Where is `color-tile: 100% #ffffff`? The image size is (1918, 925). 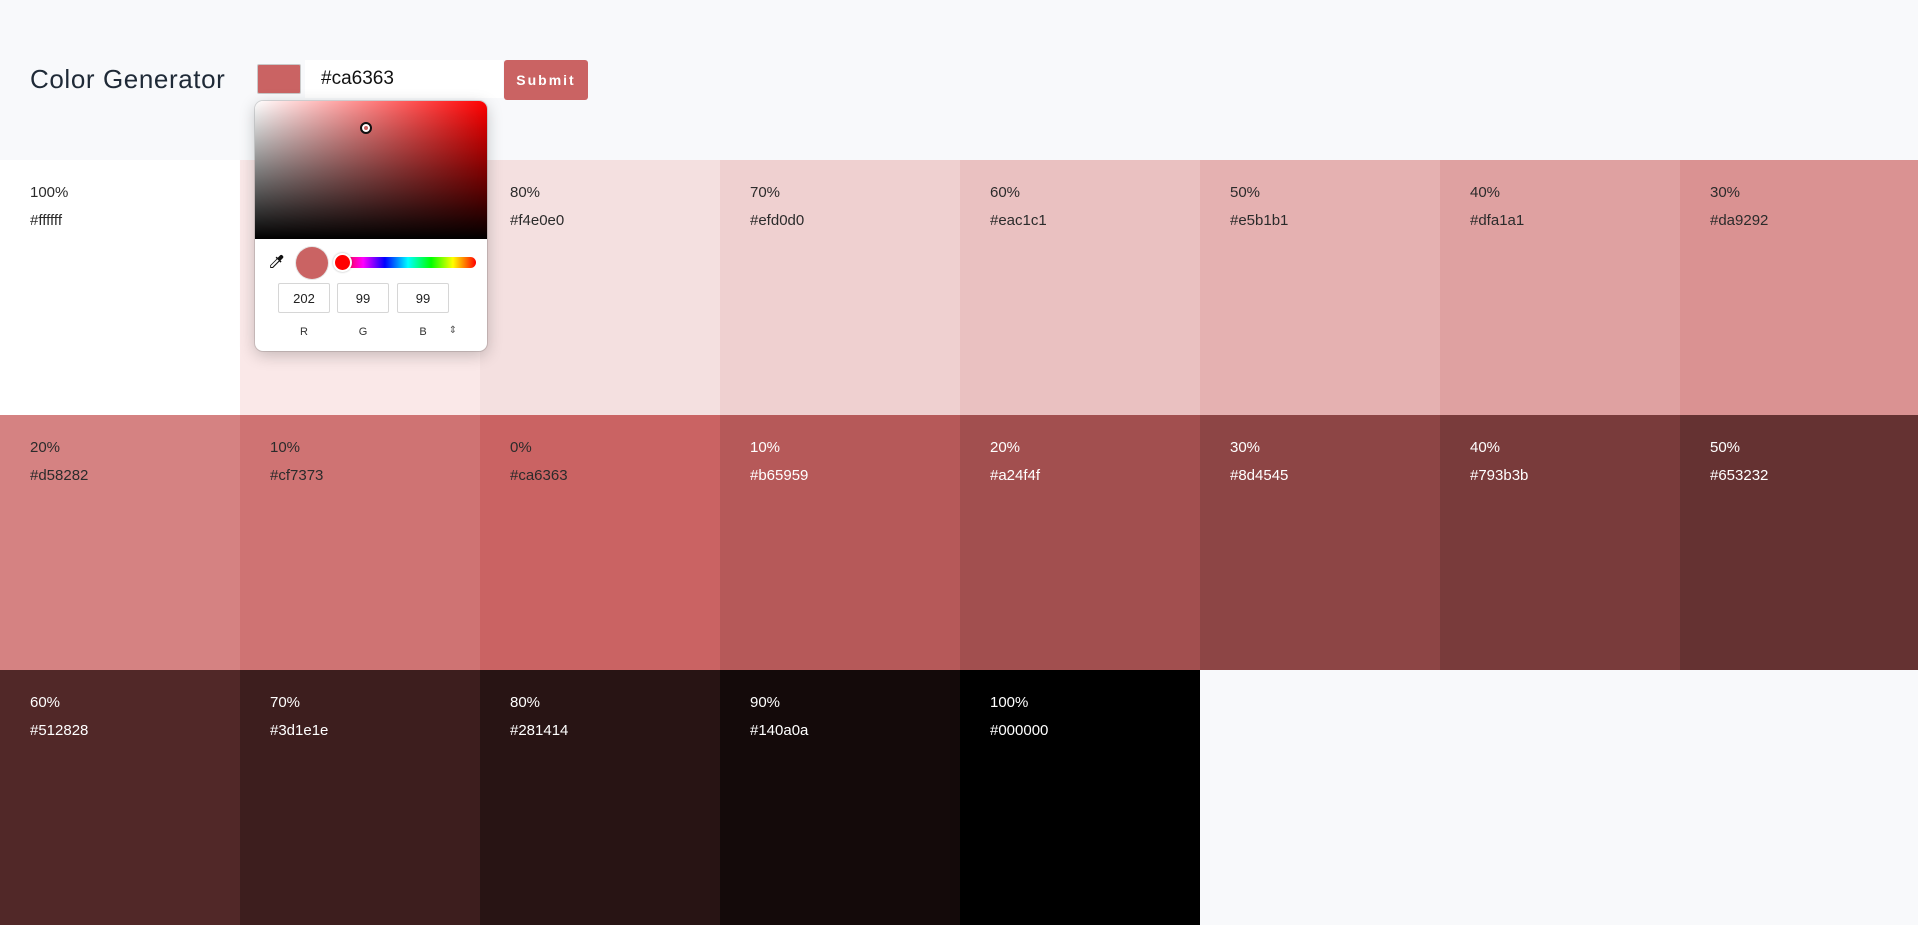
color-tile: 100% #ffffff is located at coordinates (120, 287).